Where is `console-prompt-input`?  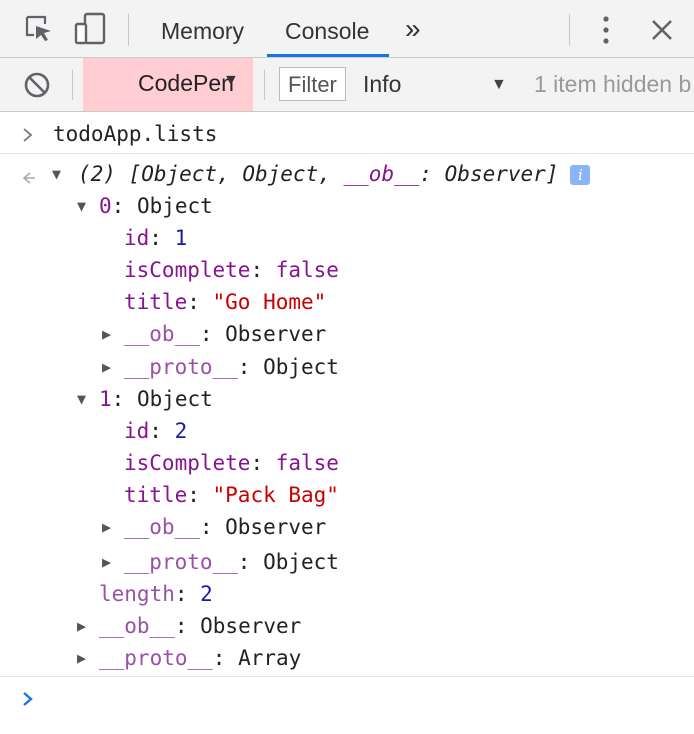 console-prompt-input is located at coordinates (365, 699).